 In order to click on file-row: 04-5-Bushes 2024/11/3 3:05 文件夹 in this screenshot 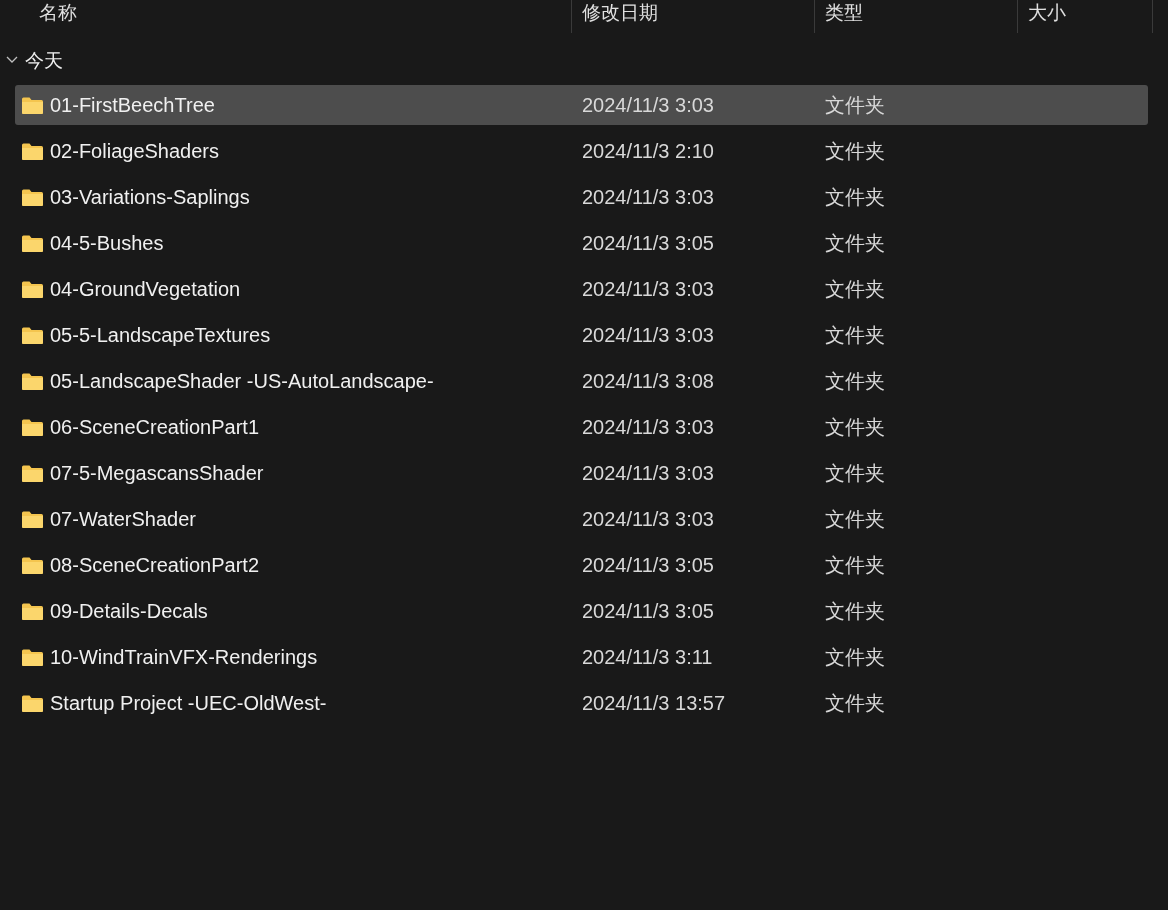, I will do `click(581, 243)`.